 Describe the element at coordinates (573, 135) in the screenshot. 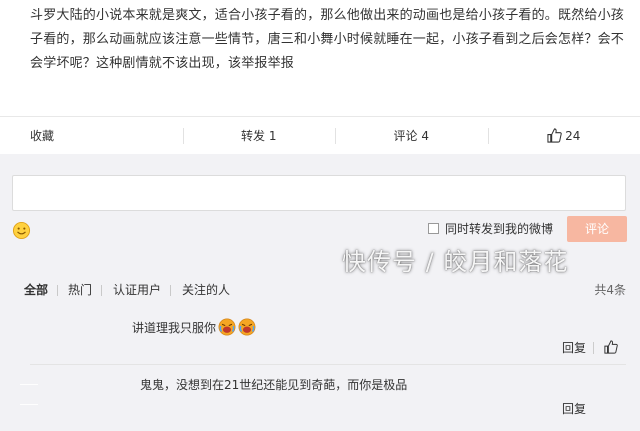

I see `like-count: 24` at that location.